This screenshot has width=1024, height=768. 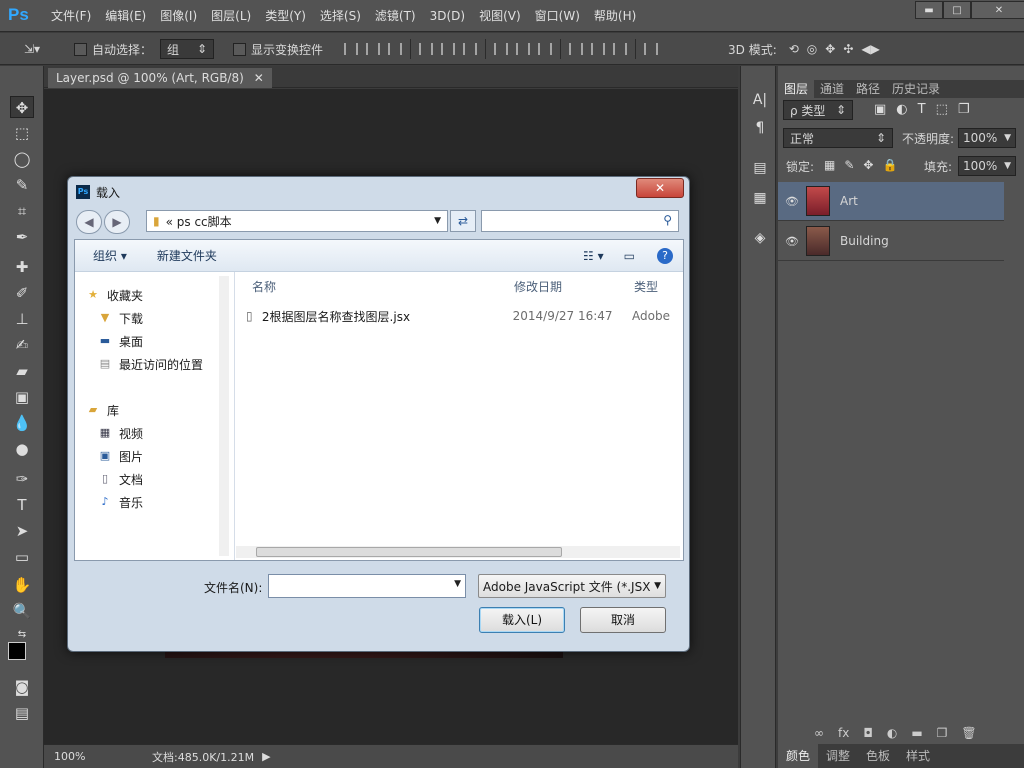 I want to click on tab-channels: 通道, so click(x=832, y=89).